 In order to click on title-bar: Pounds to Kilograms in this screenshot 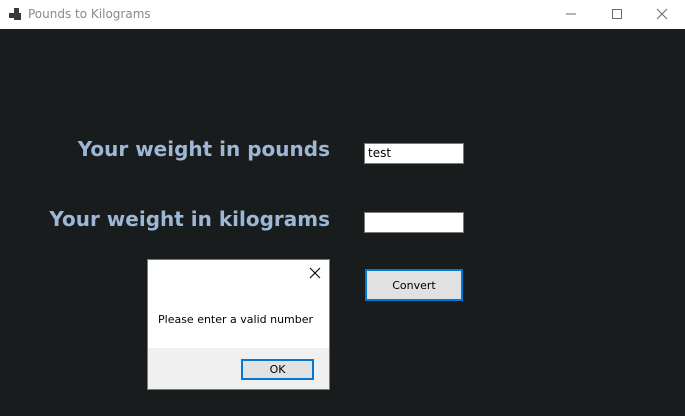, I will do `click(342, 14)`.